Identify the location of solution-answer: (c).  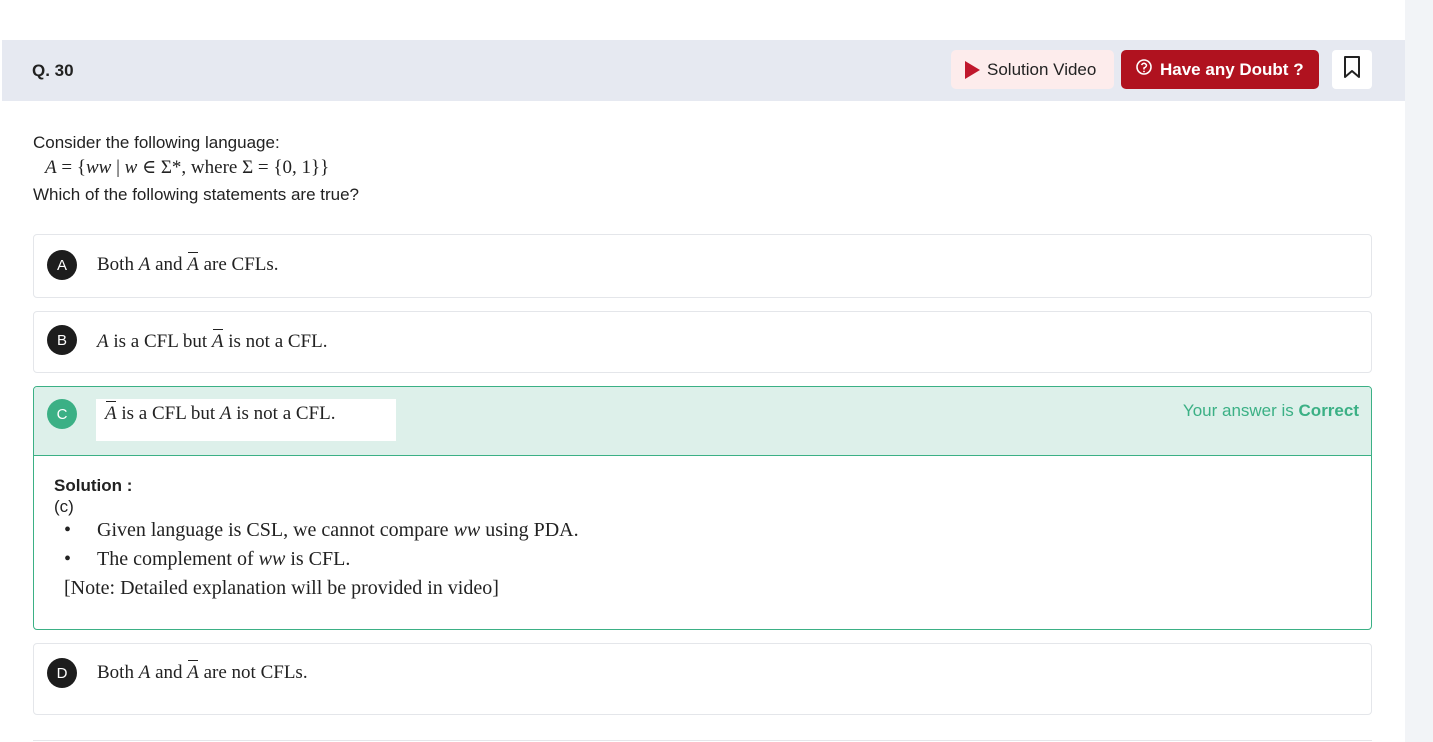
(64, 506).